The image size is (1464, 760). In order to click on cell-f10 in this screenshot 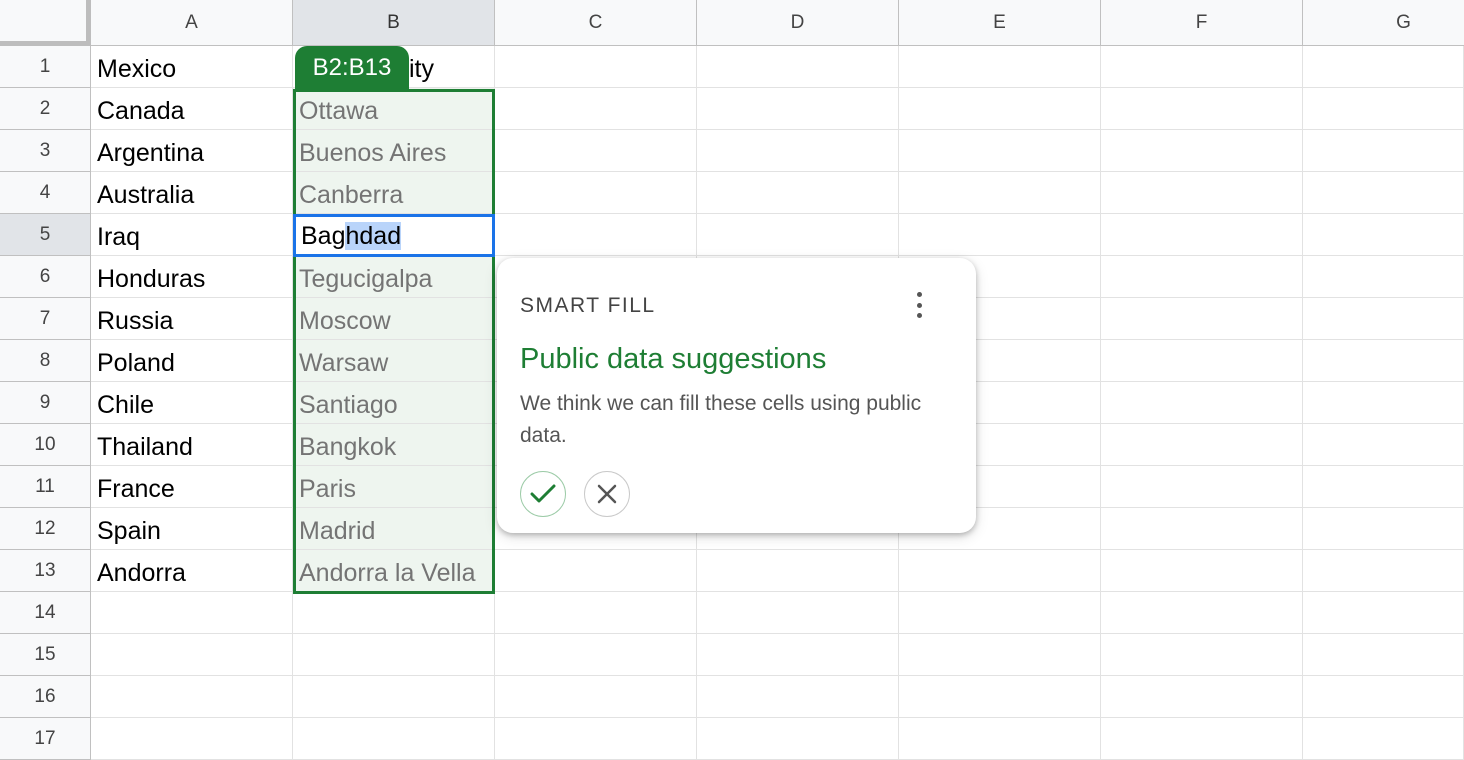, I will do `click(1202, 445)`.